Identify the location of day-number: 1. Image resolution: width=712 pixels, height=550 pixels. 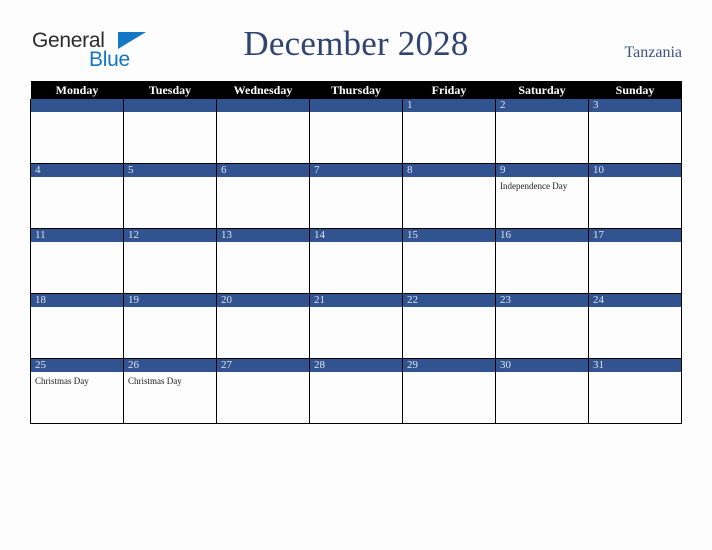
(449, 105).